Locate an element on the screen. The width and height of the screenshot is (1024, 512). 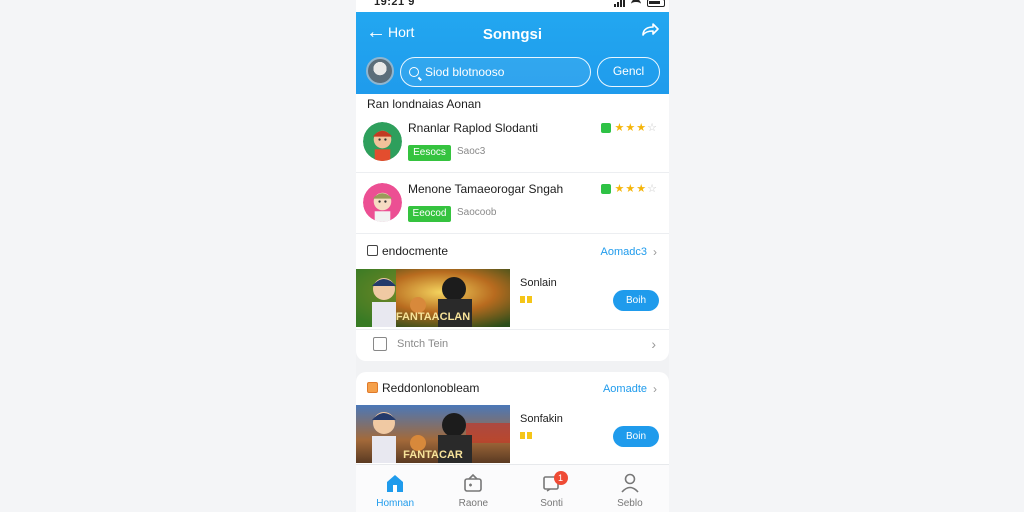
status-time: 19:21 9 is located at coordinates (394, 4).